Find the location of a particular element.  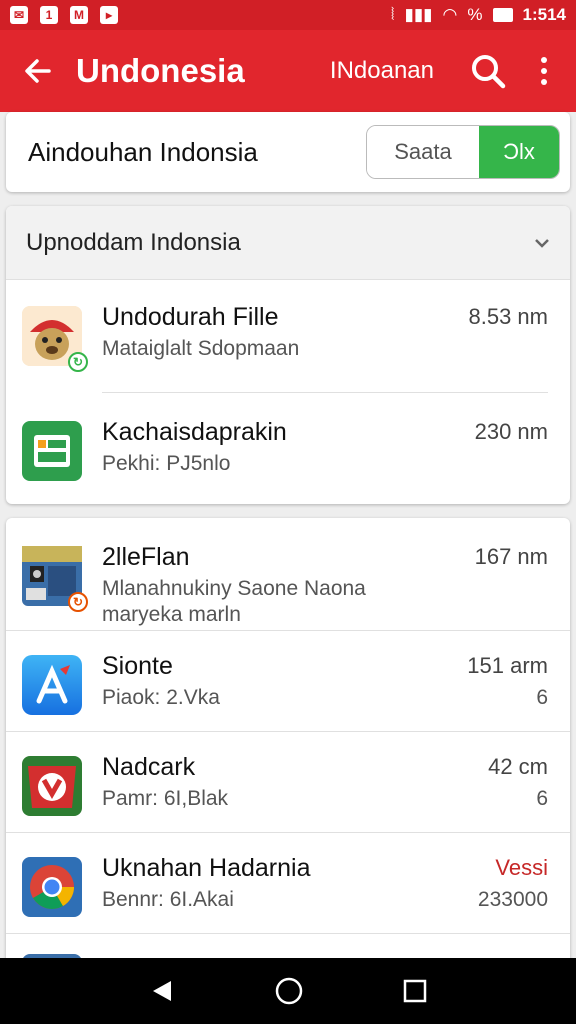

page-title: Undonesia is located at coordinates (160, 70).